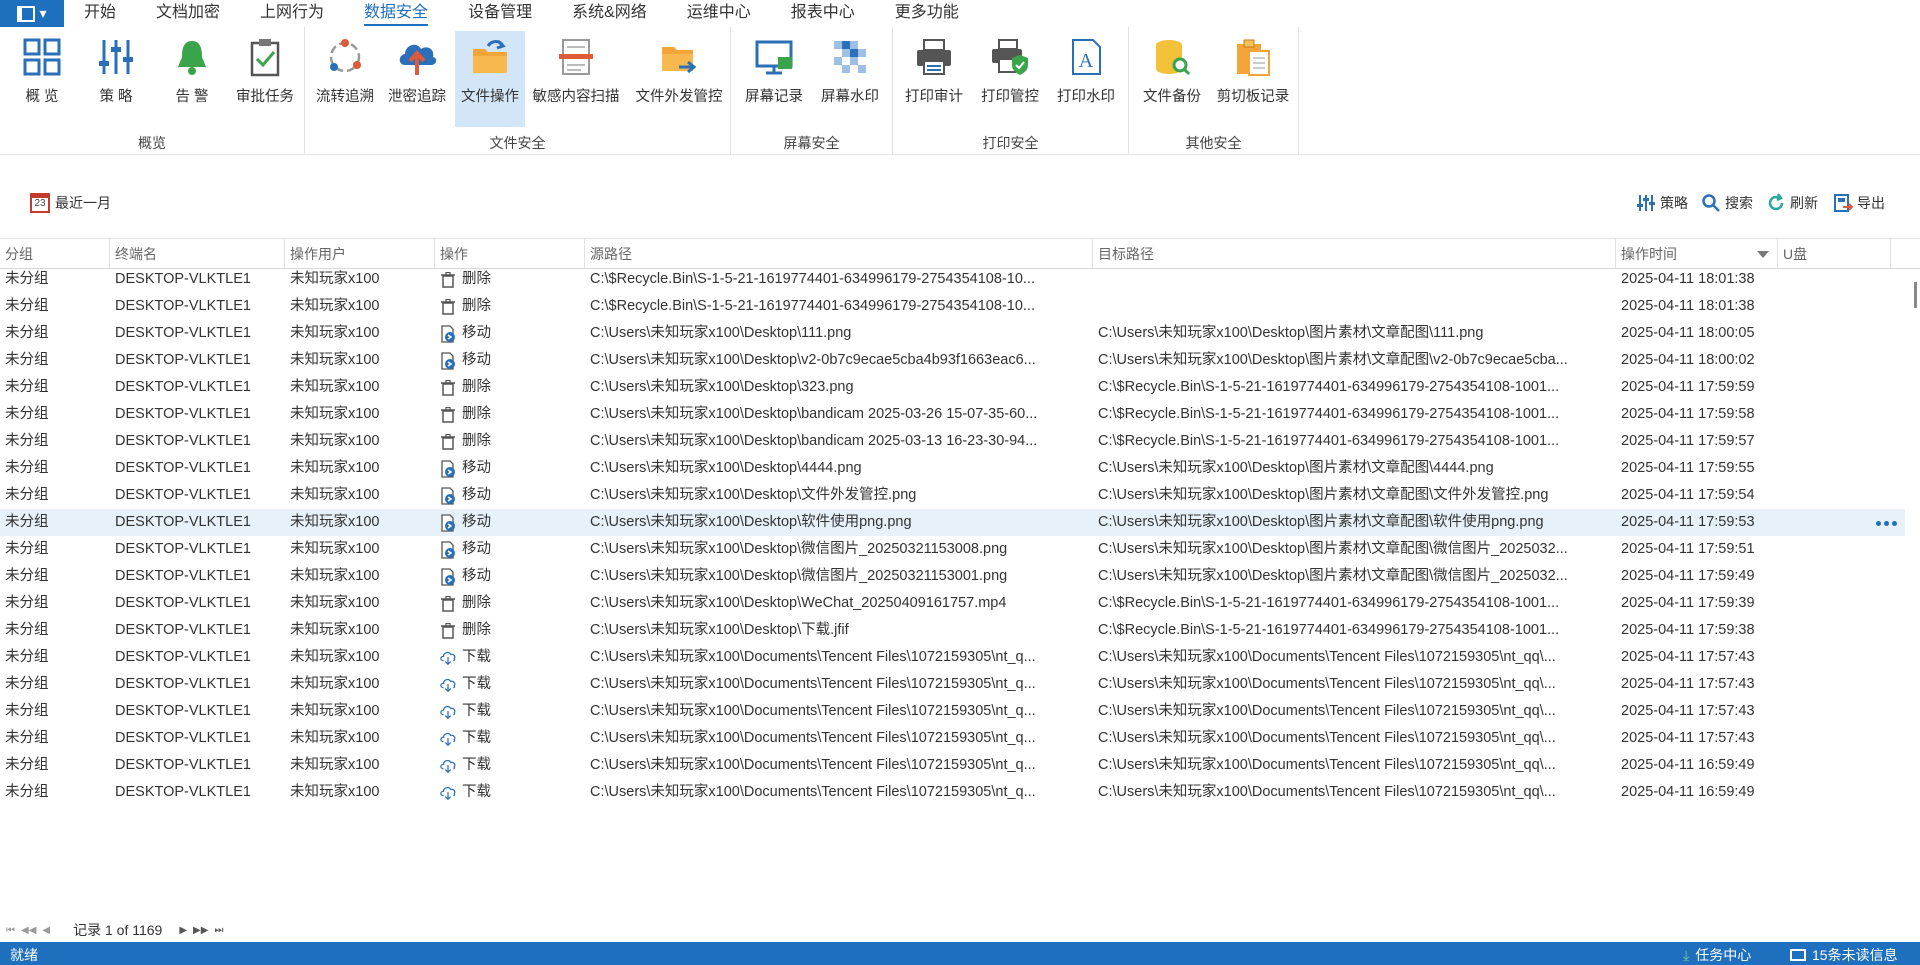 The image size is (1920, 965). What do you see at coordinates (1354, 254) in the screenshot?
I see `column-header-target-path: 目标路径` at bounding box center [1354, 254].